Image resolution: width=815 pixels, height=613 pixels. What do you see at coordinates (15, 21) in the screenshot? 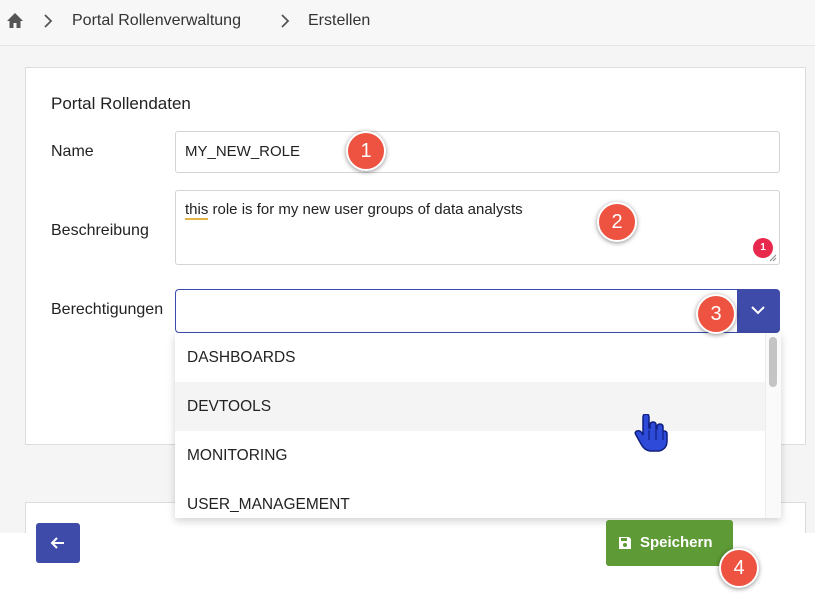
I see `home-icon` at bounding box center [15, 21].